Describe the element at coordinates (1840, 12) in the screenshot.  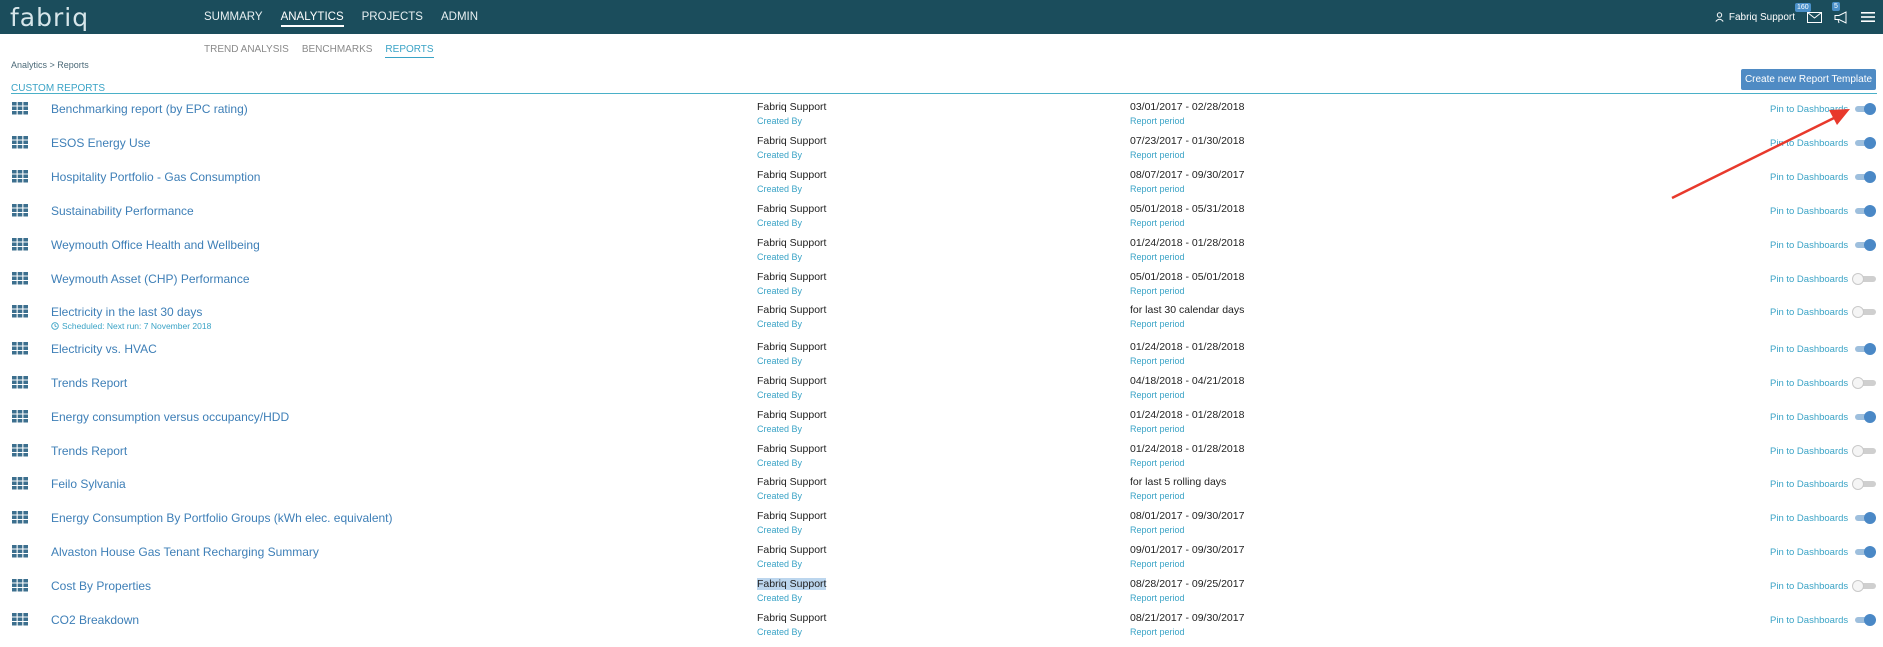
I see `announcements-button: 5` at that location.